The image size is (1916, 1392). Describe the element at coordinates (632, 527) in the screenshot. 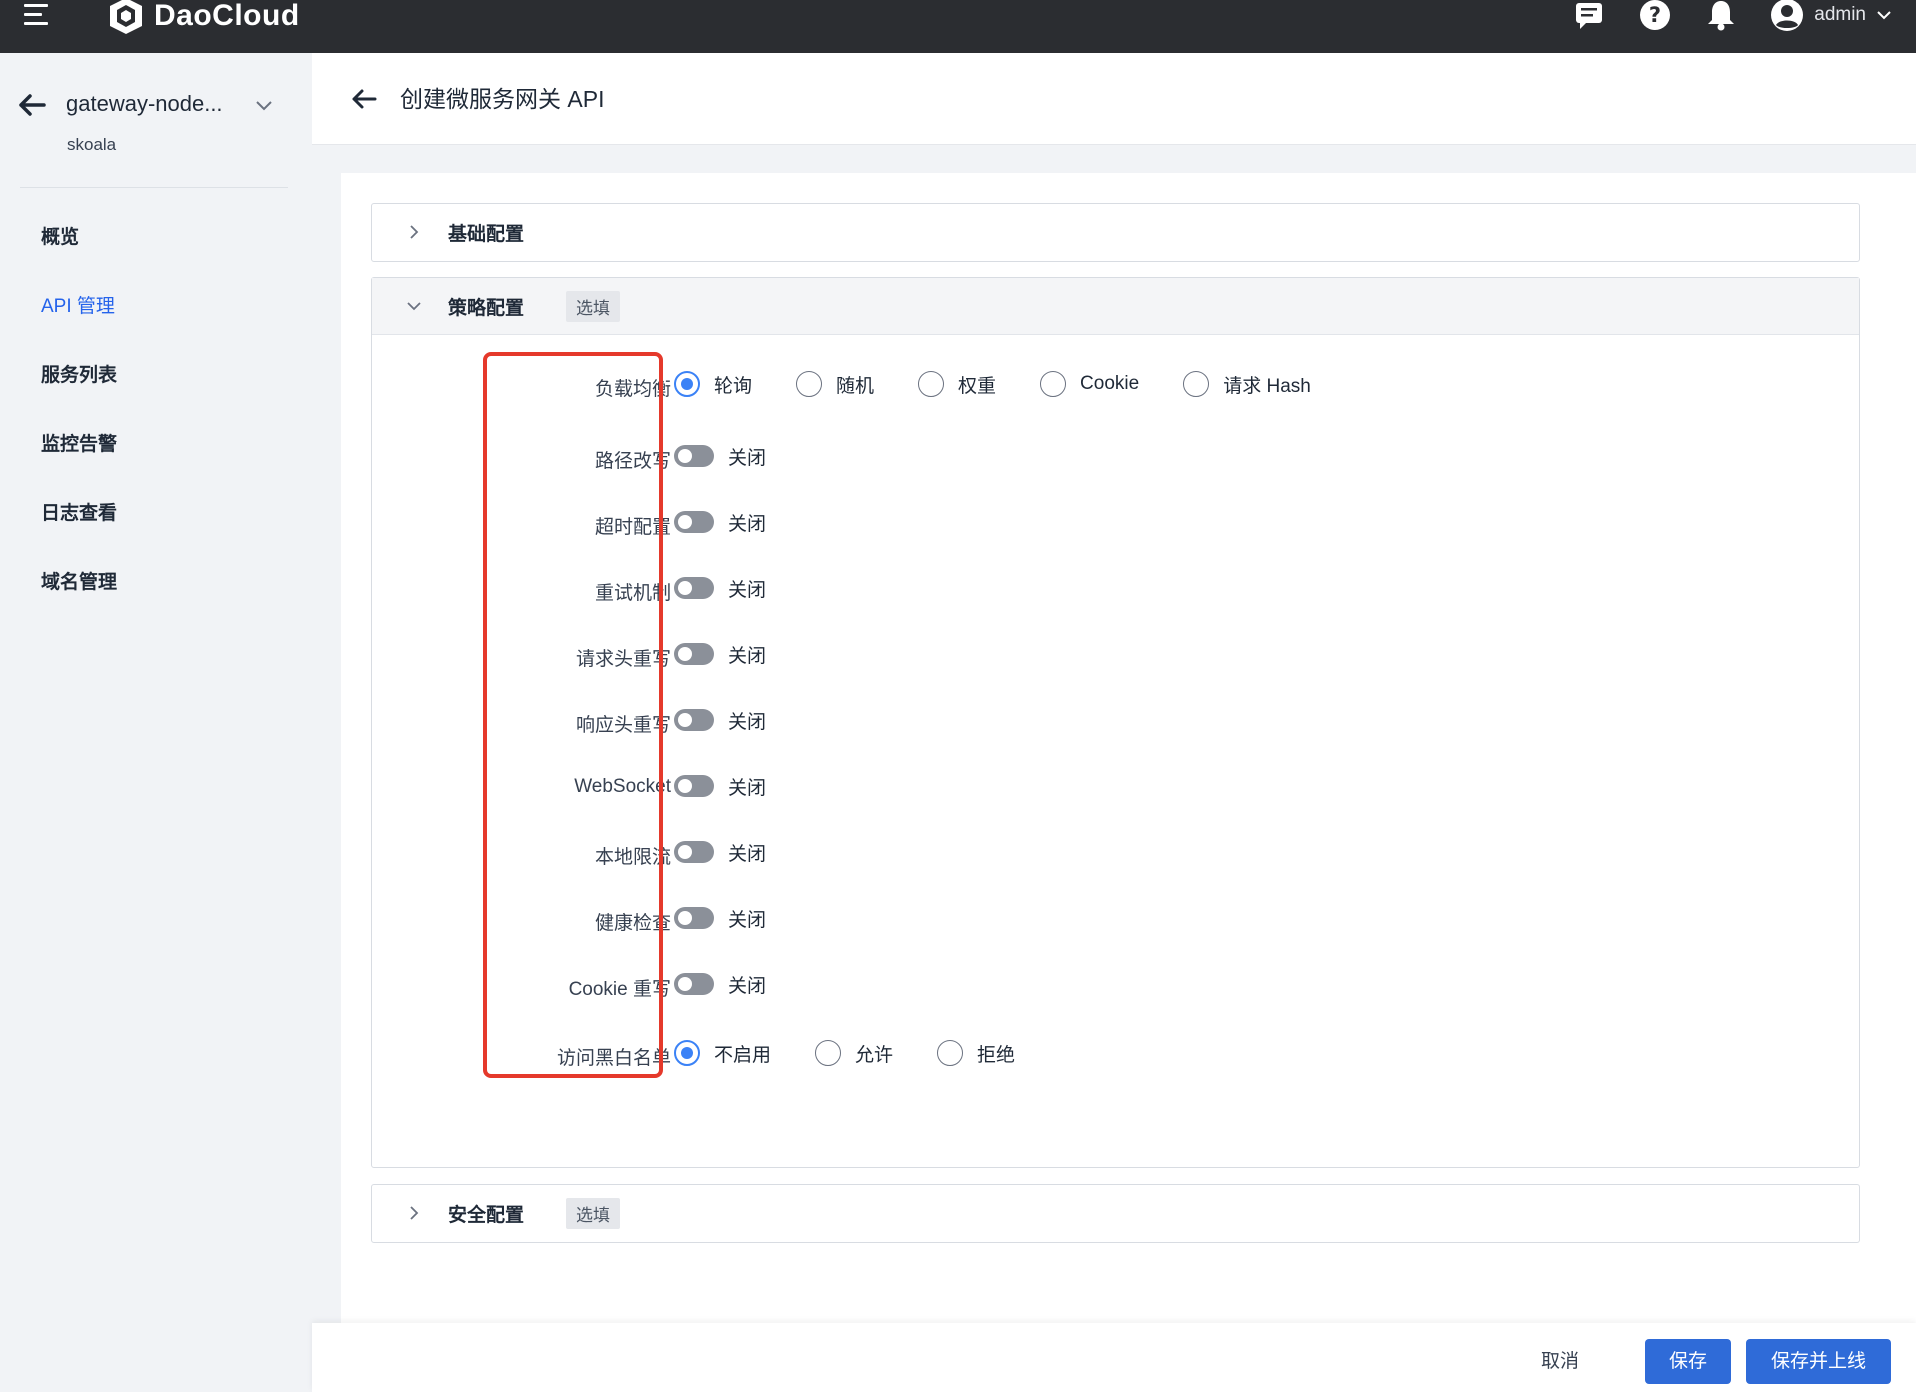

I see `field-label: 超时配置` at that location.